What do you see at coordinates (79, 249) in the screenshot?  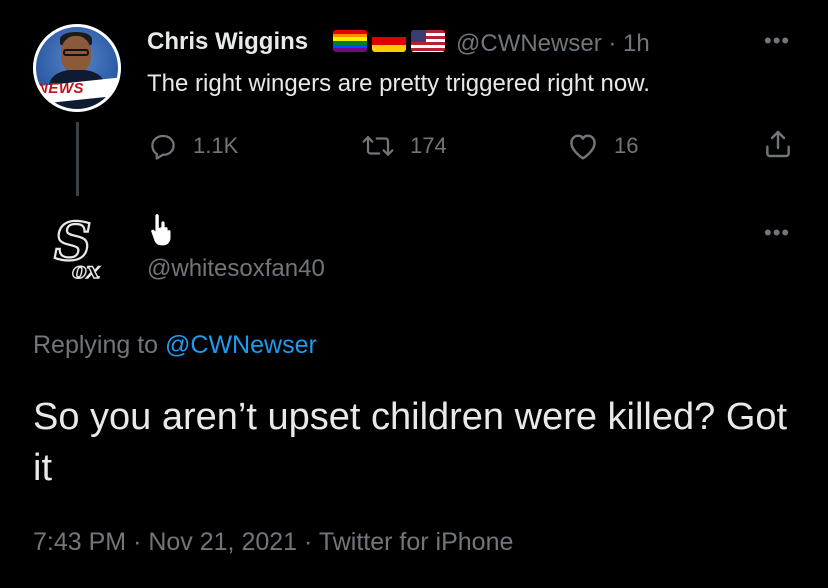 I see `white-sox-logo-icon: S ox` at bounding box center [79, 249].